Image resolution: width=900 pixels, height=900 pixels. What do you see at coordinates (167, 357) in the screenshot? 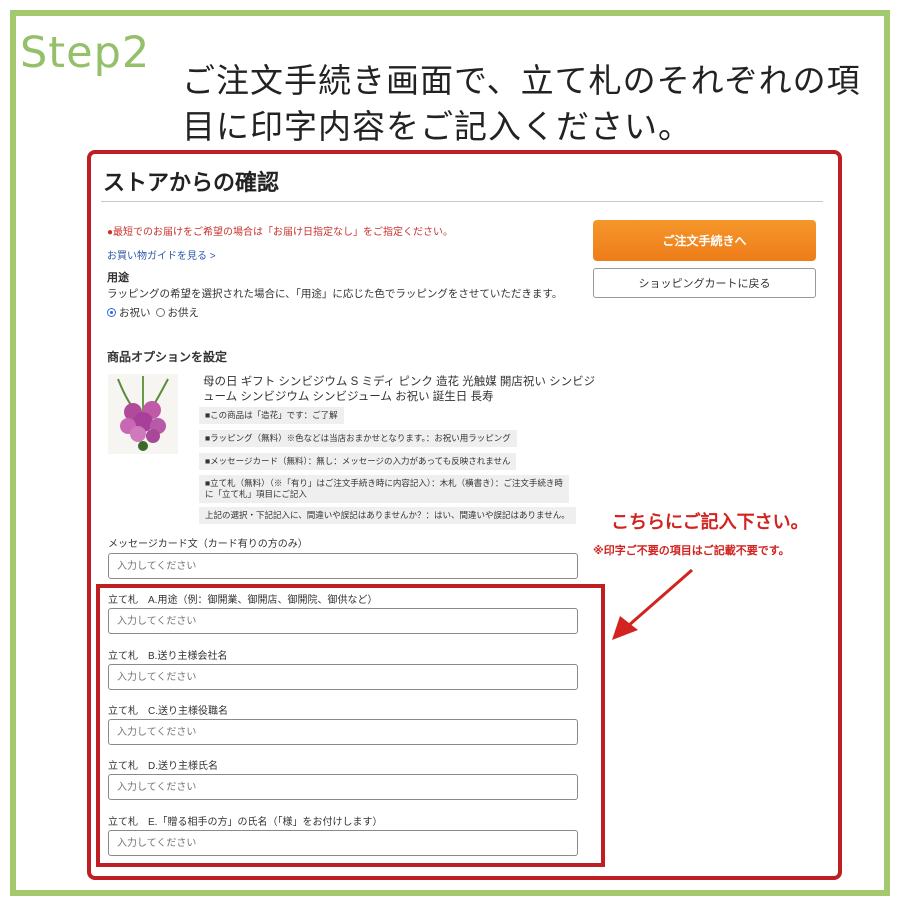
I see `options-title: 商品オプションを設定` at bounding box center [167, 357].